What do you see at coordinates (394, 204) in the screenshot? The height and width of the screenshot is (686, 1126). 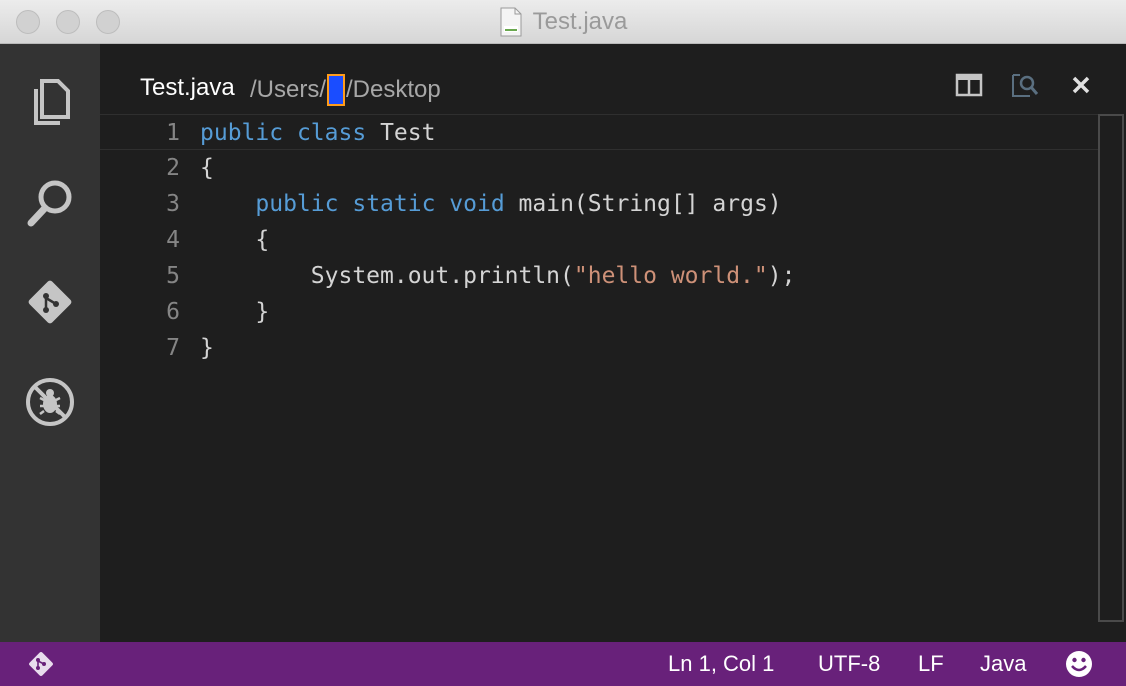 I see `keyword-token: static` at bounding box center [394, 204].